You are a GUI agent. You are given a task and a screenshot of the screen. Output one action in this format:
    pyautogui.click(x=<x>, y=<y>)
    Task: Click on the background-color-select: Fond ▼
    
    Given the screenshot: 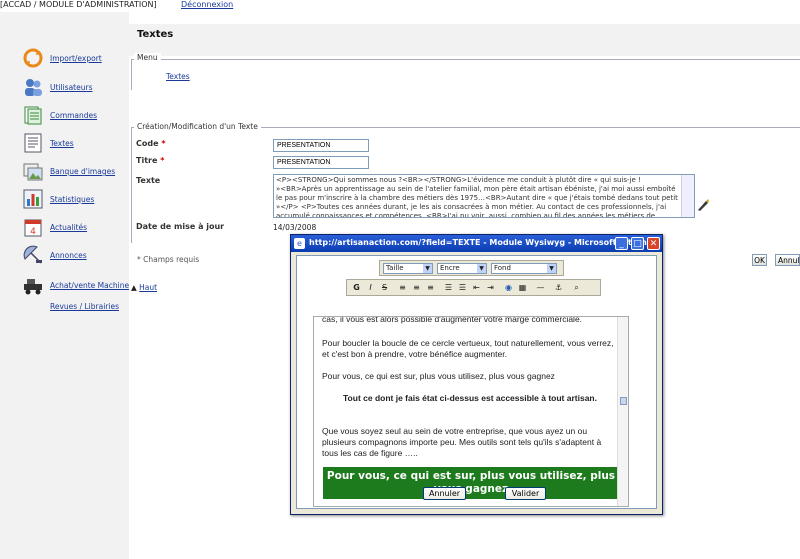 What is the action you would take?
    pyautogui.click(x=524, y=268)
    